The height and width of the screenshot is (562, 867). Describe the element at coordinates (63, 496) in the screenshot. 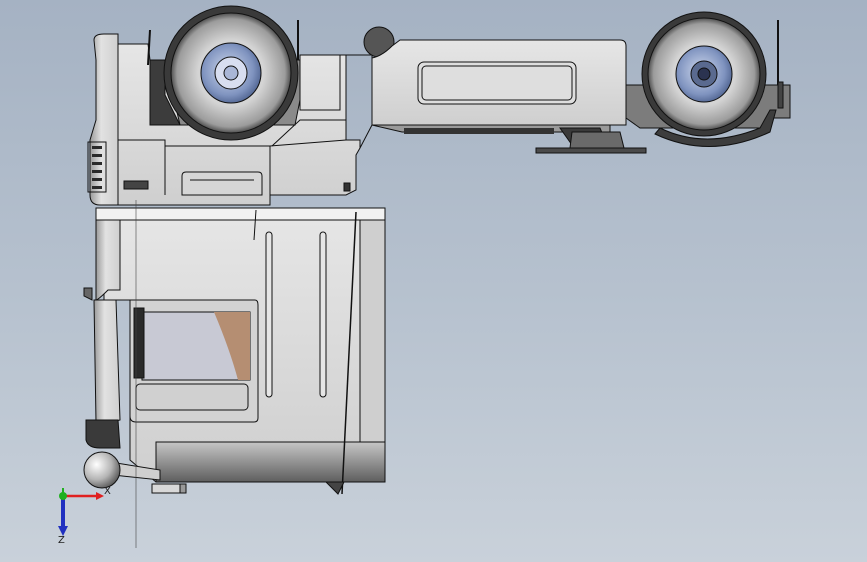

I see `triad-origin` at that location.